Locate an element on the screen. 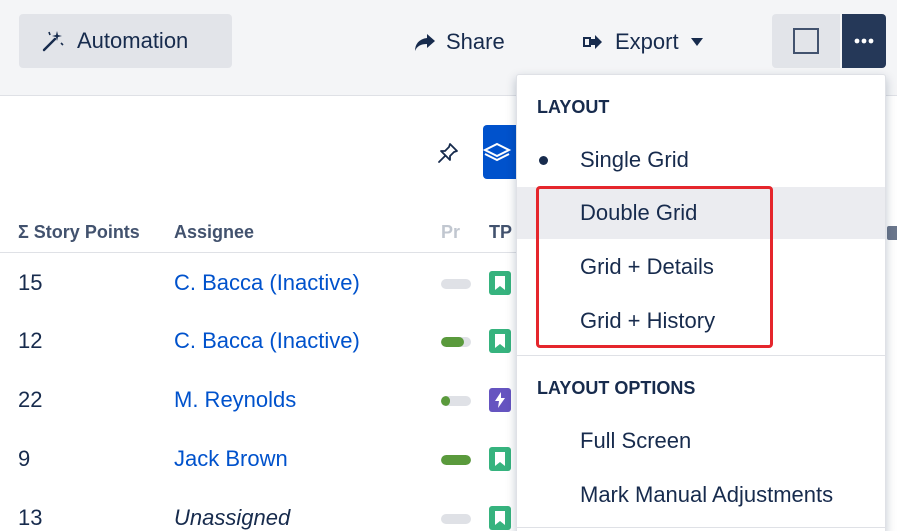 The width and height of the screenshot is (897, 531). pin-icon is located at coordinates (448, 153).